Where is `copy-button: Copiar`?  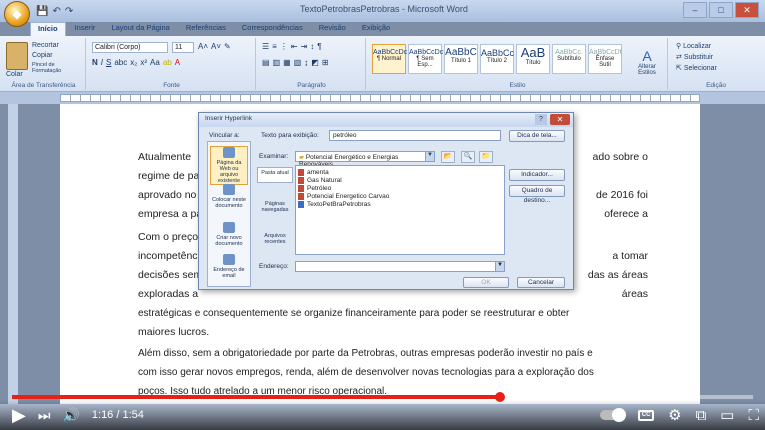 copy-button: Copiar is located at coordinates (42, 55).